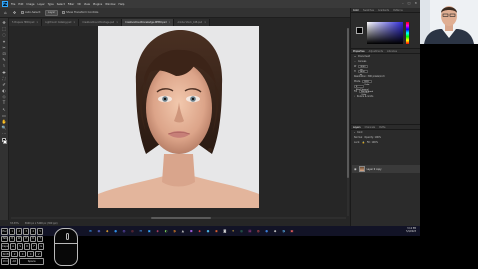  Describe the element at coordinates (355, 61) in the screenshot. I see `chevron-down-icon: ⌄` at that location.